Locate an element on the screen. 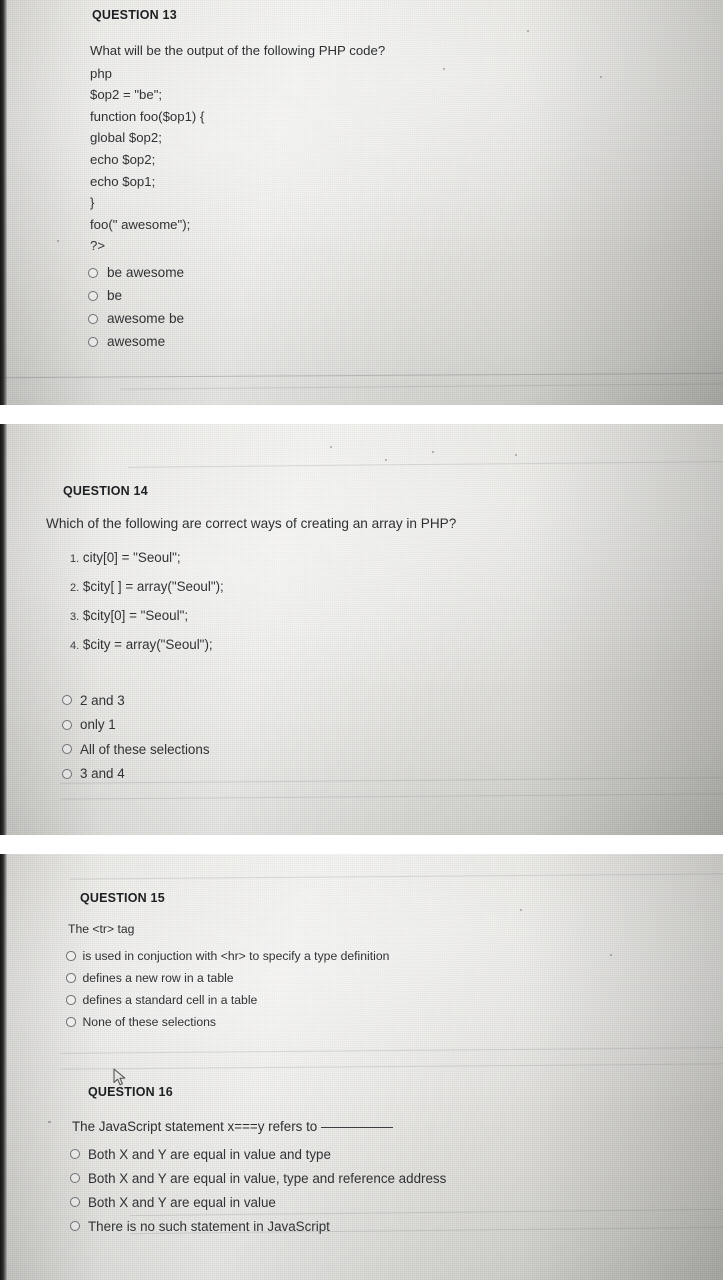  code-line: echo $op2; is located at coordinates (123, 159).